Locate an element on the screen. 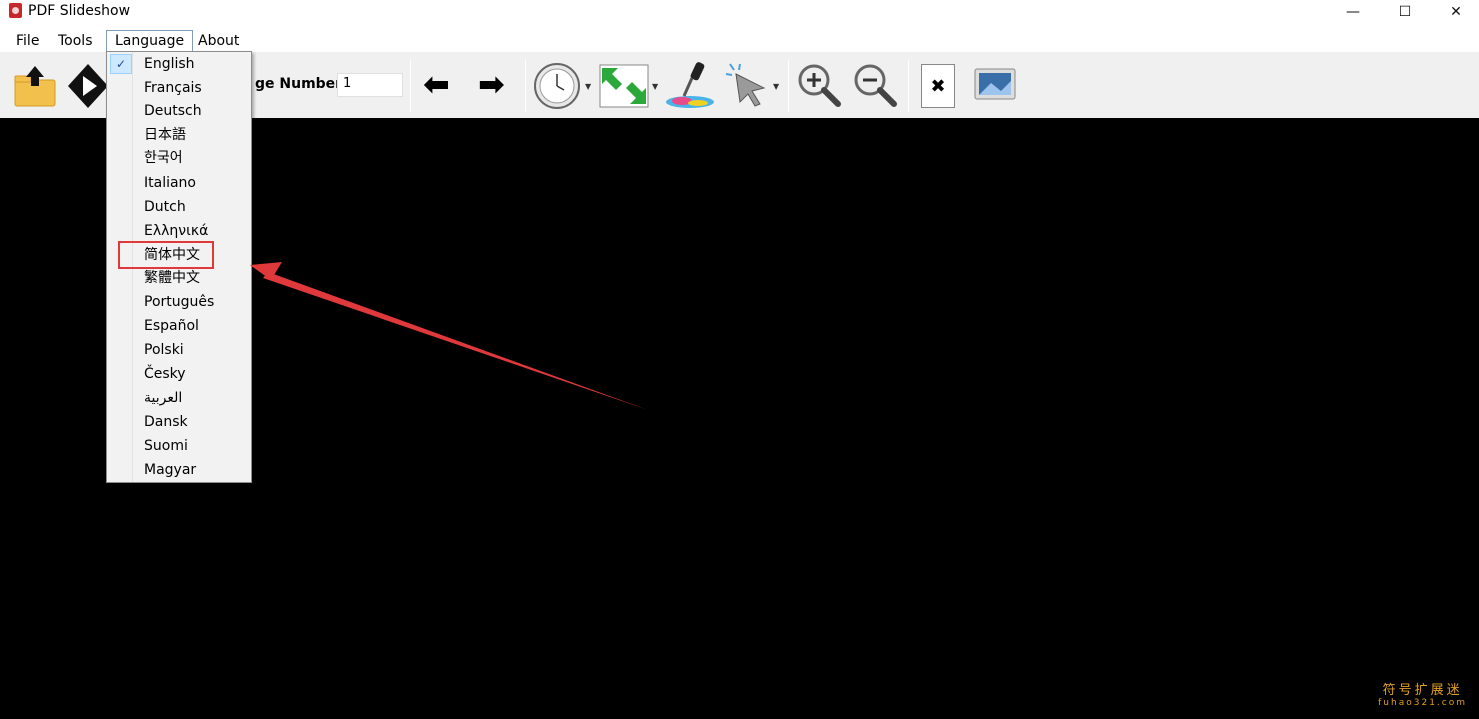 Image resolution: width=1479 pixels, height=719 pixels. fit-screen-button is located at coordinates (624, 88).